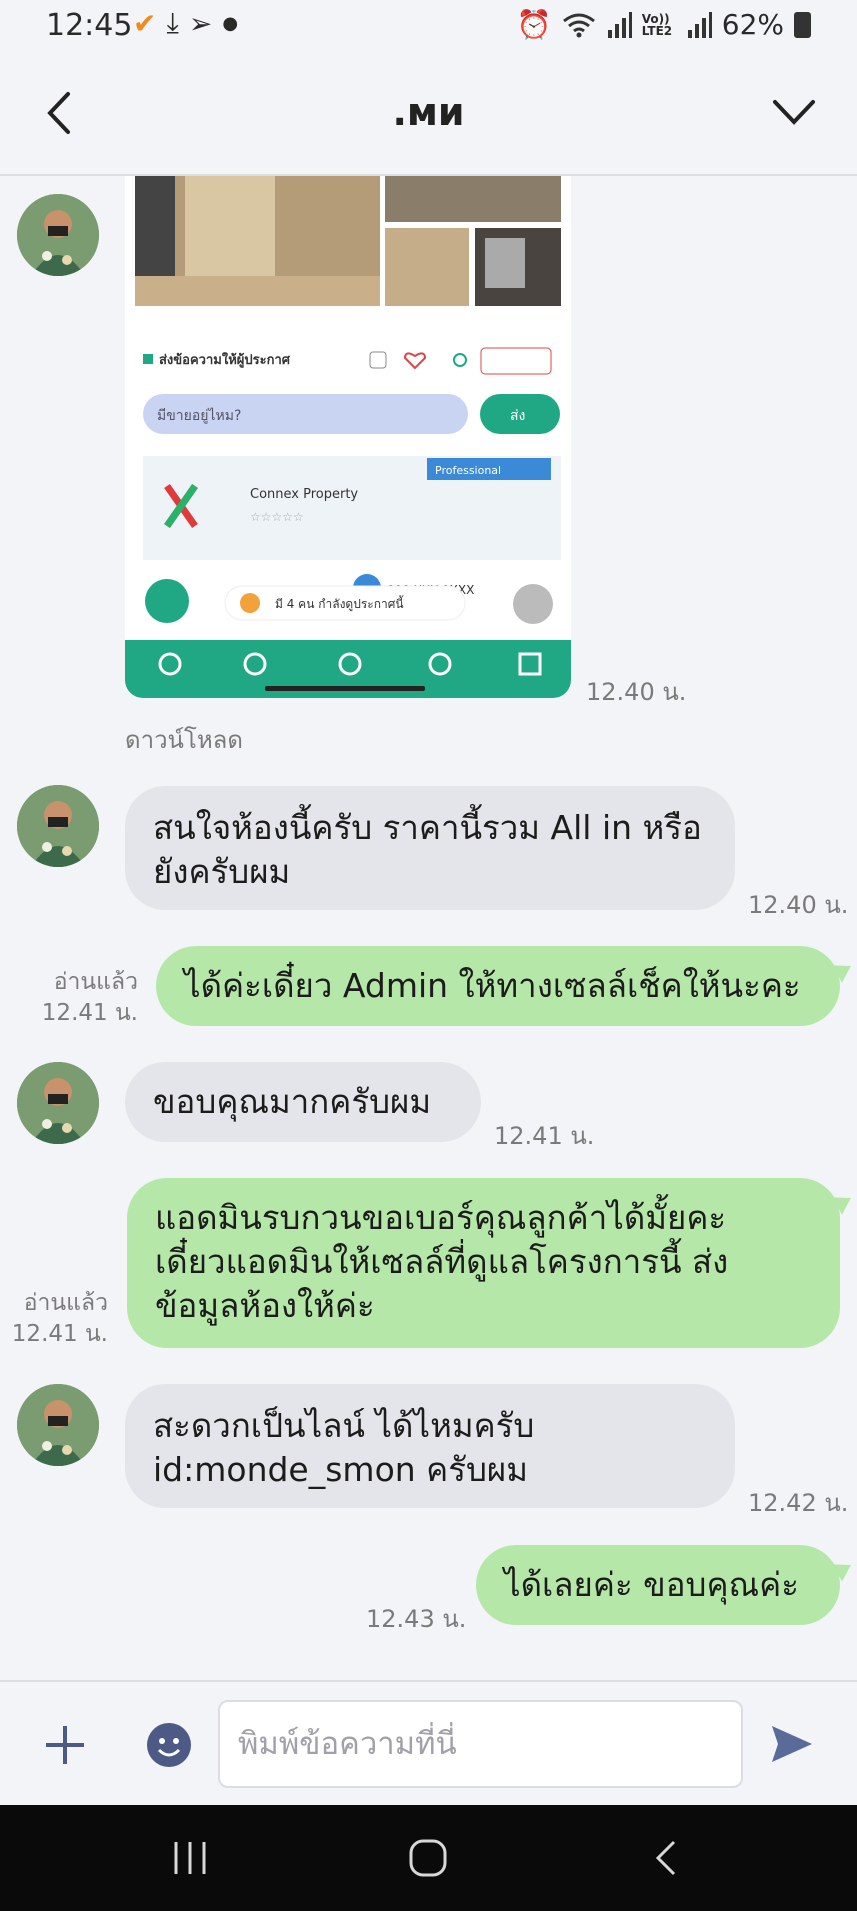 The width and height of the screenshot is (857, 1911). I want to click on download-link: ดาวน์โหลด, so click(184, 739).